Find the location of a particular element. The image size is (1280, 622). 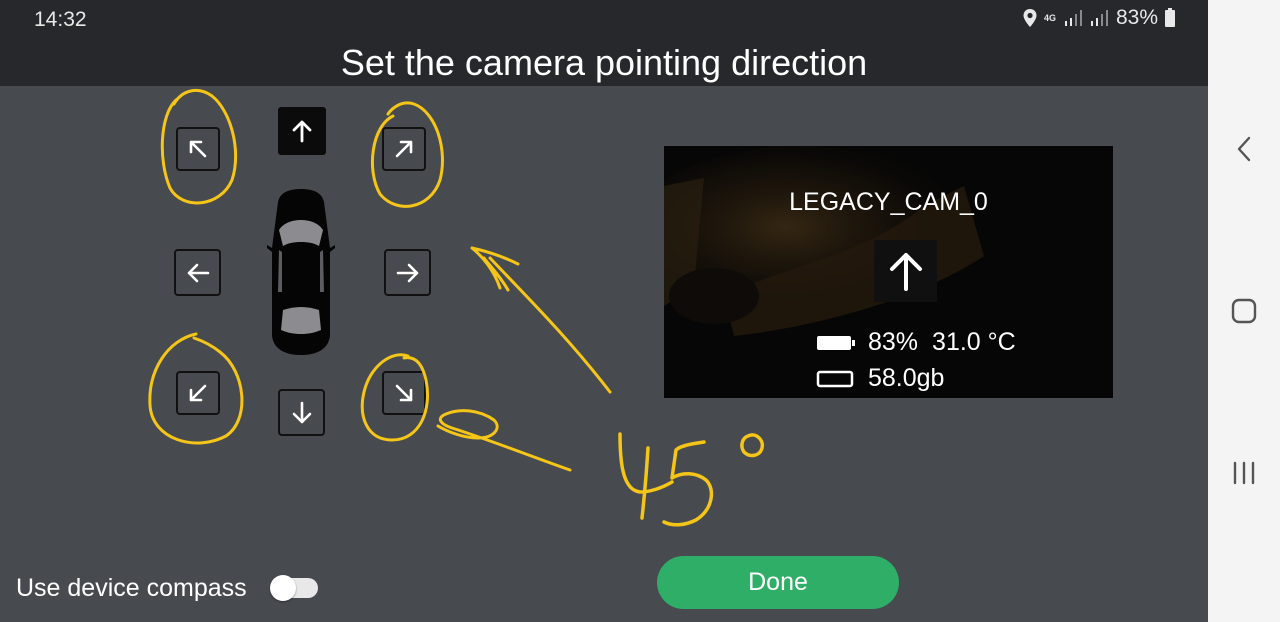

arrow-down-icon is located at coordinates (301, 412).